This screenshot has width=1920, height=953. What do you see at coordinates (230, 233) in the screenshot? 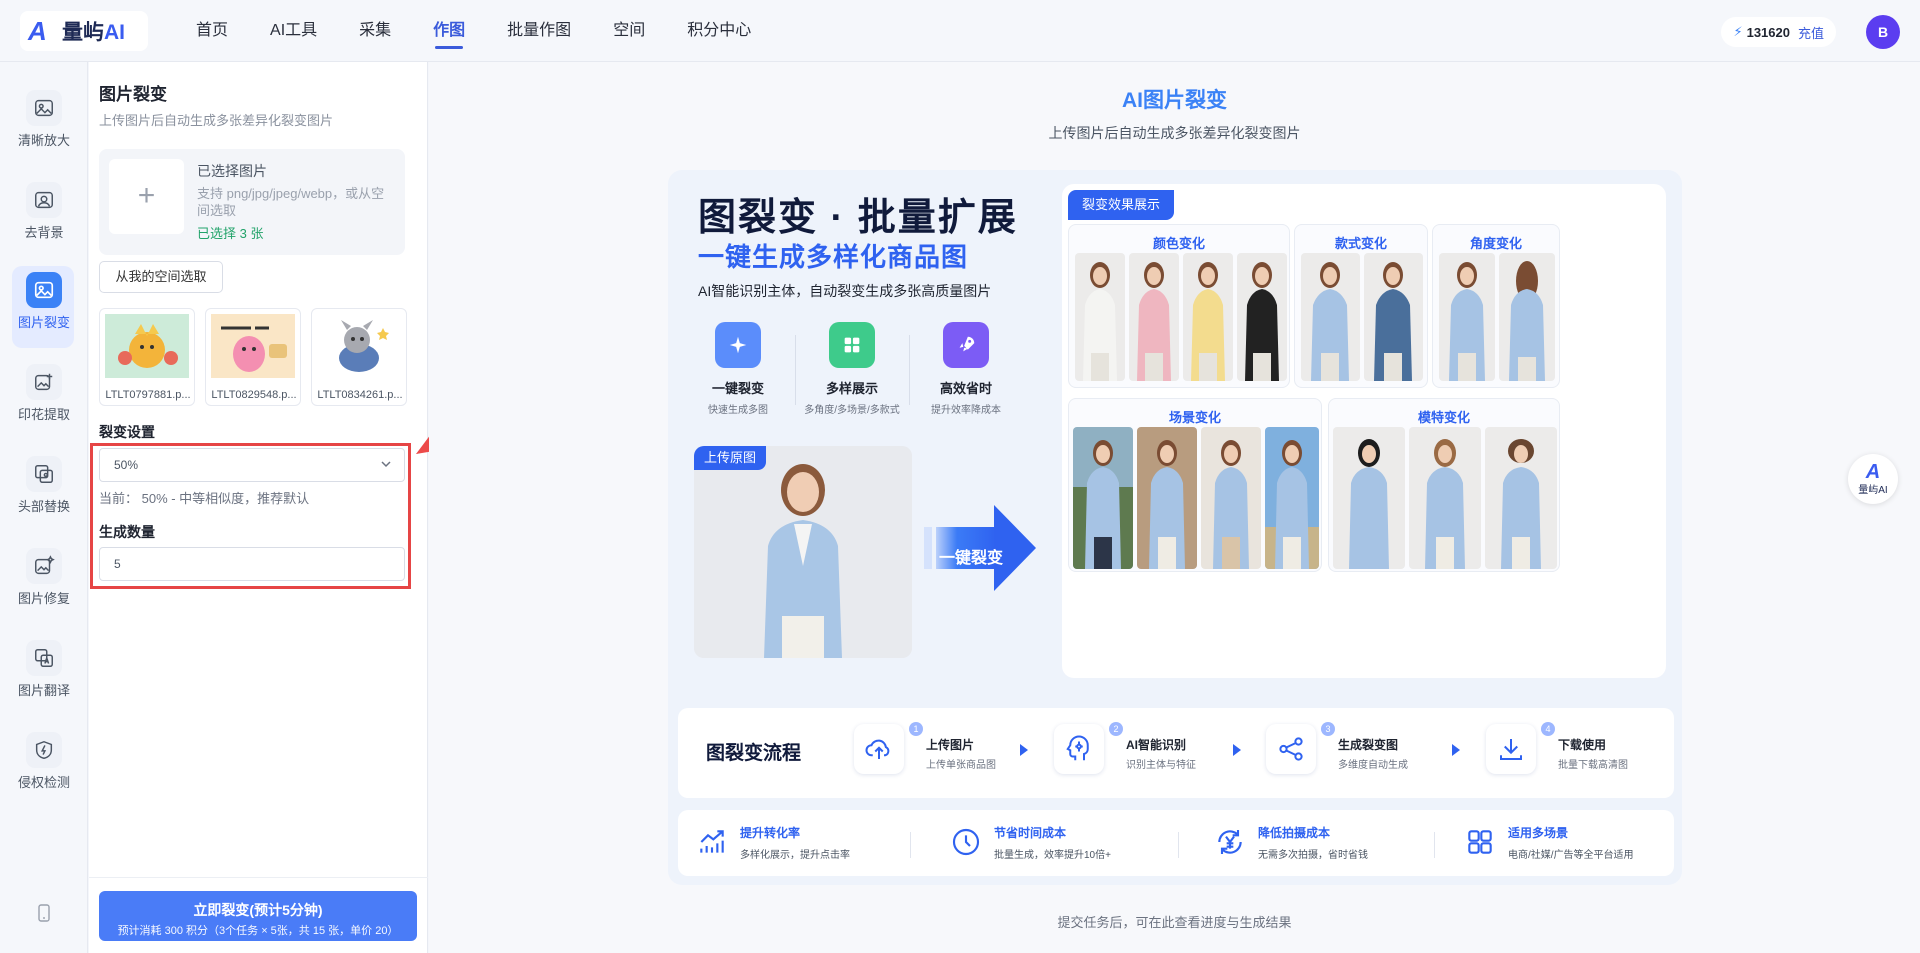
I see `upload-selected-count: 已选择 3 张` at bounding box center [230, 233].